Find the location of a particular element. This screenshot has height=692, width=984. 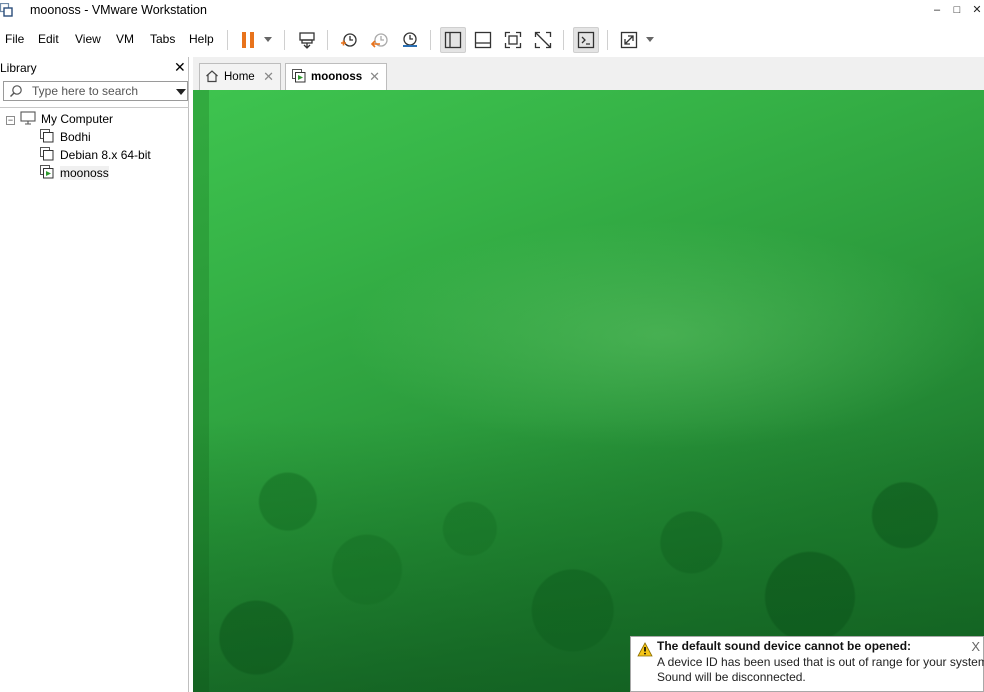

notification-close-button: X is located at coordinates (975, 646).